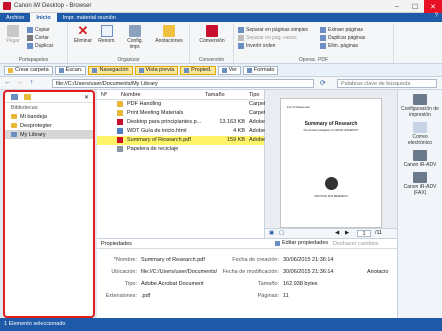 The image size is (442, 331). I want to click on properties-toggle: Propied., so click(198, 70).